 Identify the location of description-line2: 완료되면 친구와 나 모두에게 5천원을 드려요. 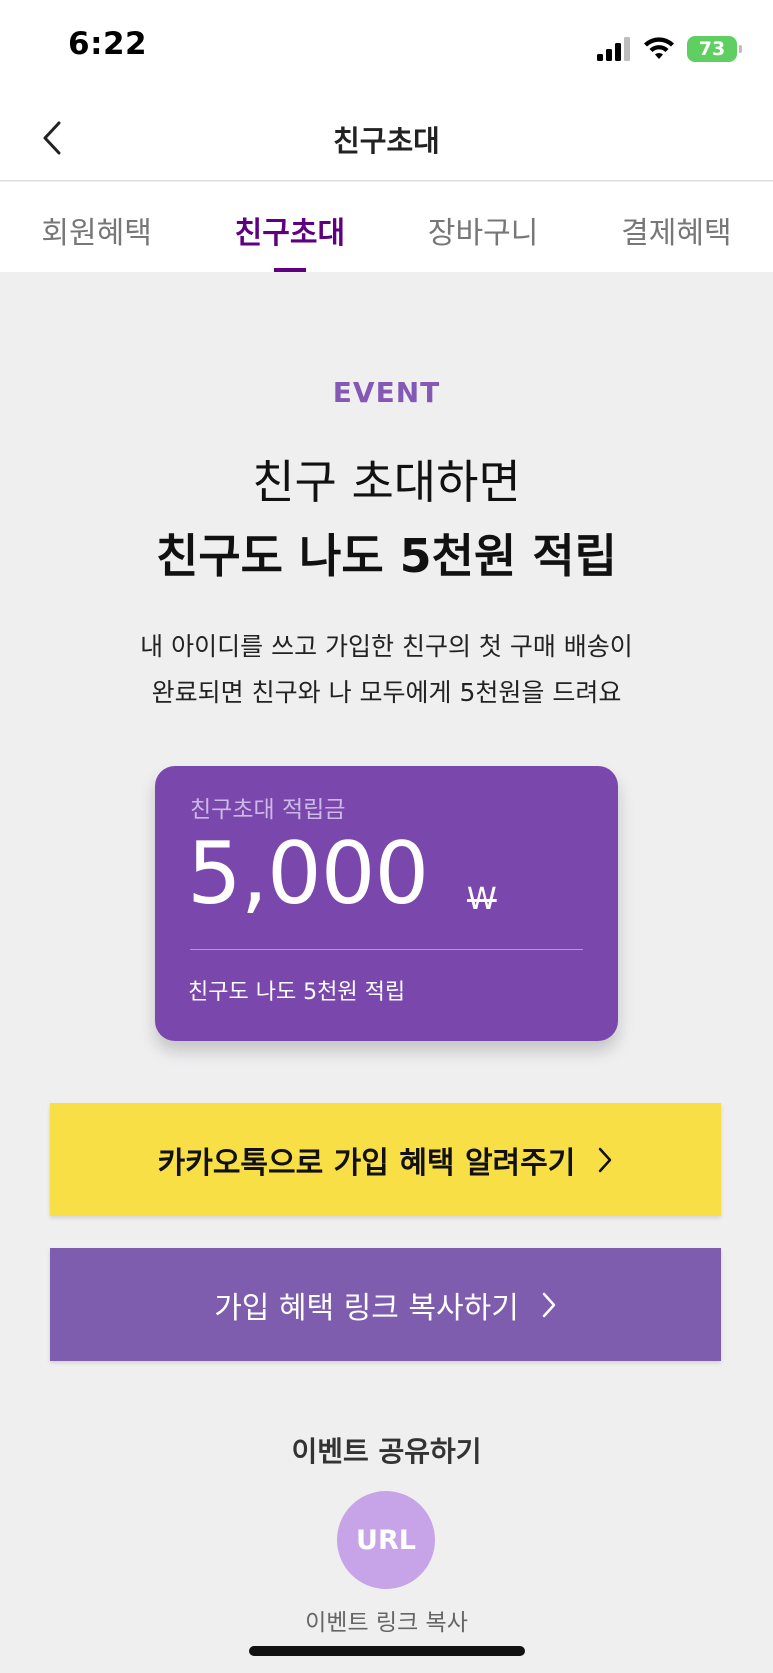
(386, 692).